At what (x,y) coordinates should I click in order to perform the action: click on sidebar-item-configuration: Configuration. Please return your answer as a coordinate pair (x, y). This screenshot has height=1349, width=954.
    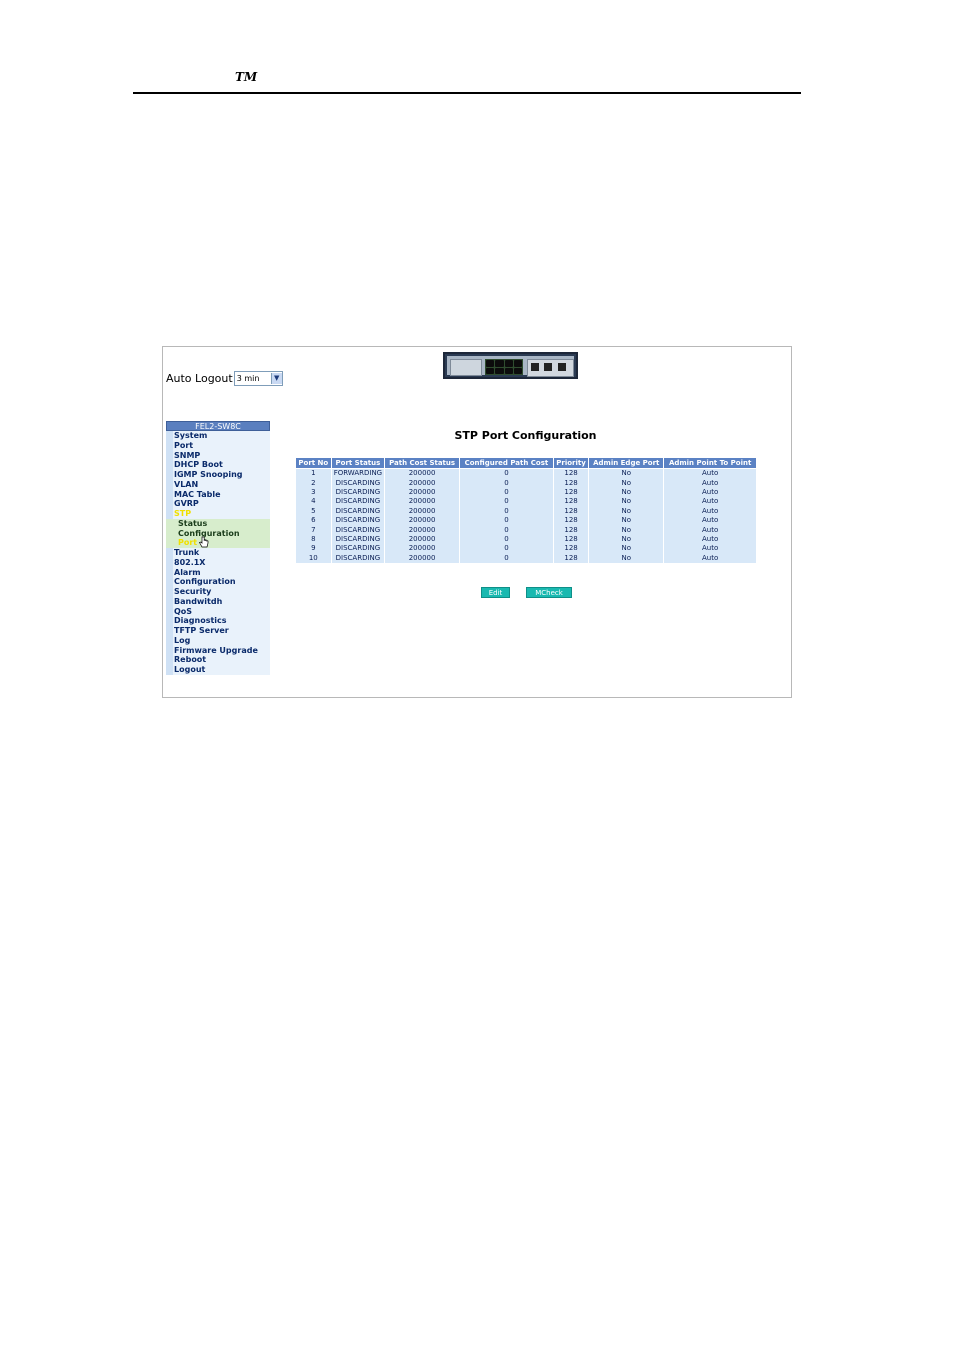
    Looking at the image, I should click on (218, 582).